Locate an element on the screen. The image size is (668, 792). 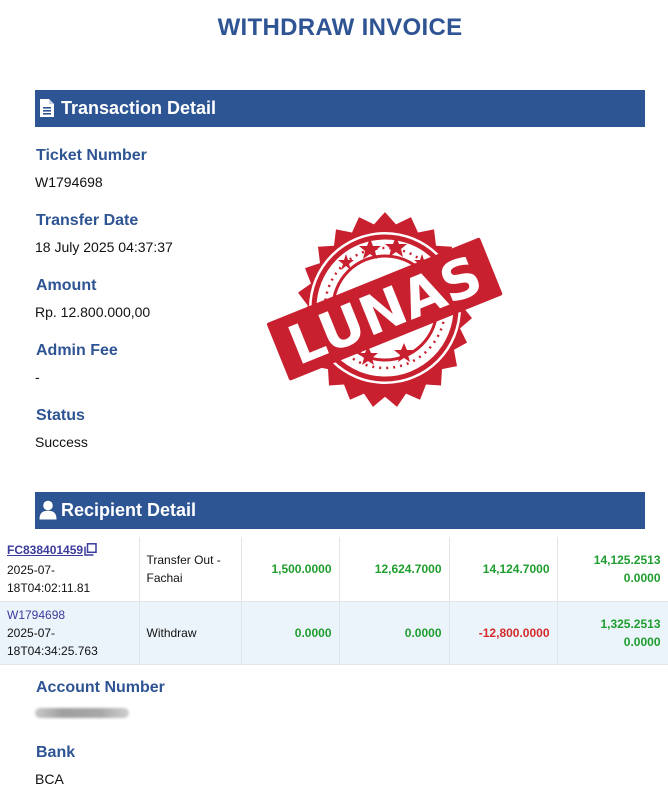
page-title: WITHDRAW INVOICE is located at coordinates (340, 27).